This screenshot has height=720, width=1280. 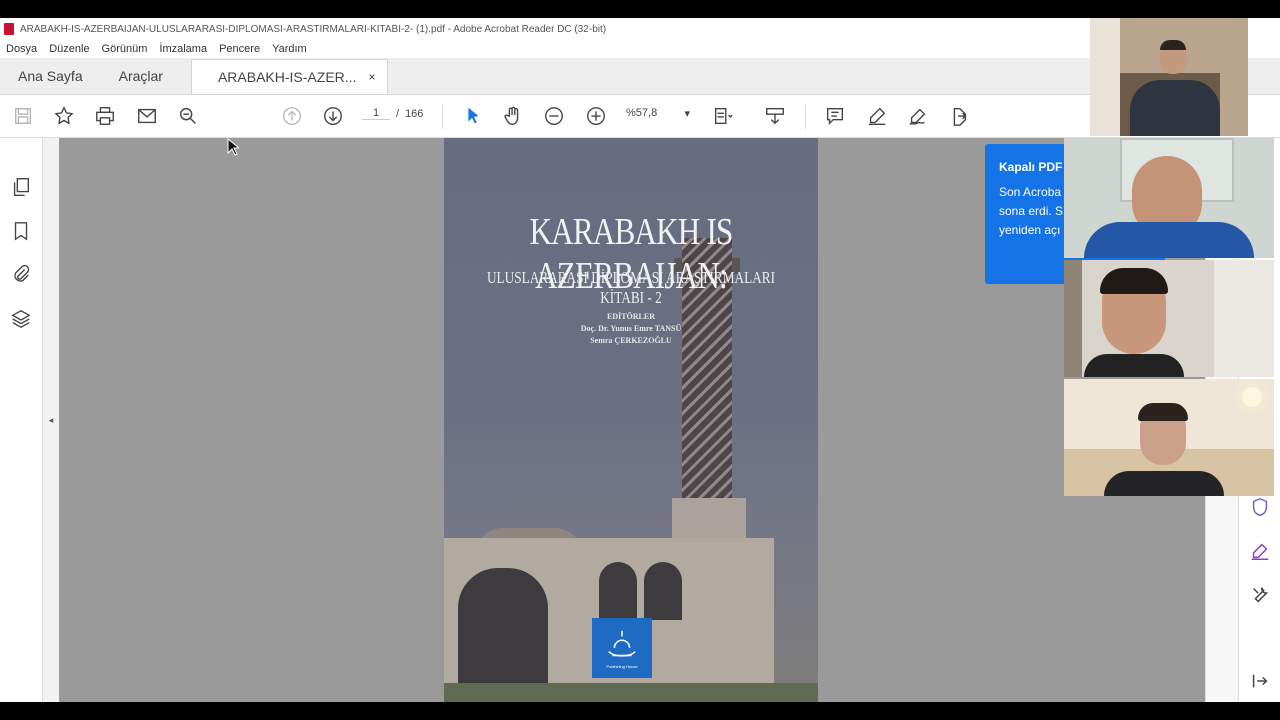 I want to click on ground, so click(x=631, y=692).